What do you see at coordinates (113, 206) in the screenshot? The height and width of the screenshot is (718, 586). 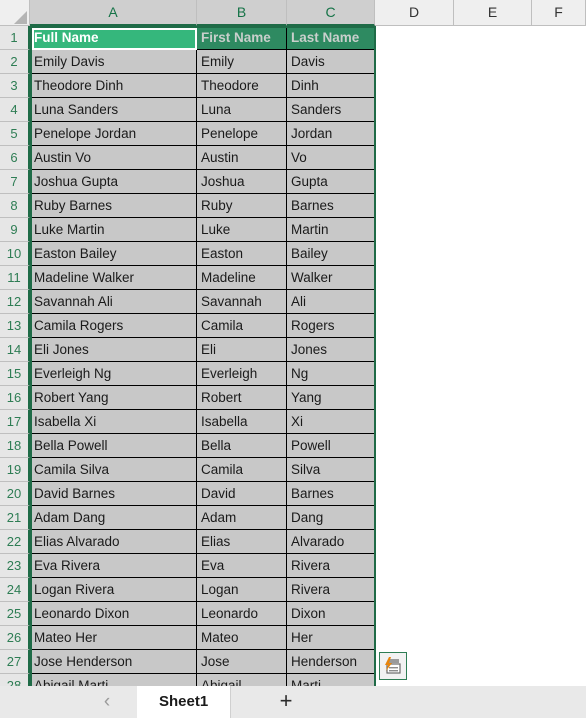 I see `cell-a8: Ruby Barnes` at bounding box center [113, 206].